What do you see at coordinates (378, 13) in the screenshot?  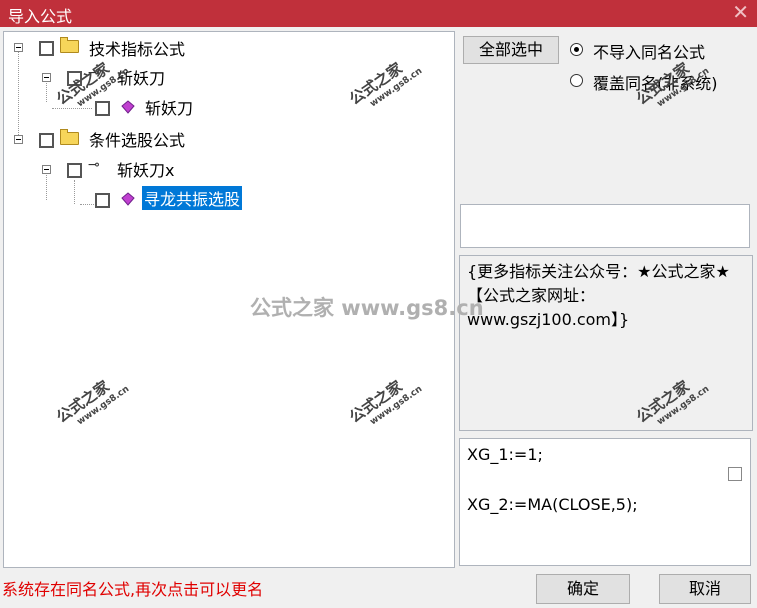 I see `title-bar: 导入公式 ✕` at bounding box center [378, 13].